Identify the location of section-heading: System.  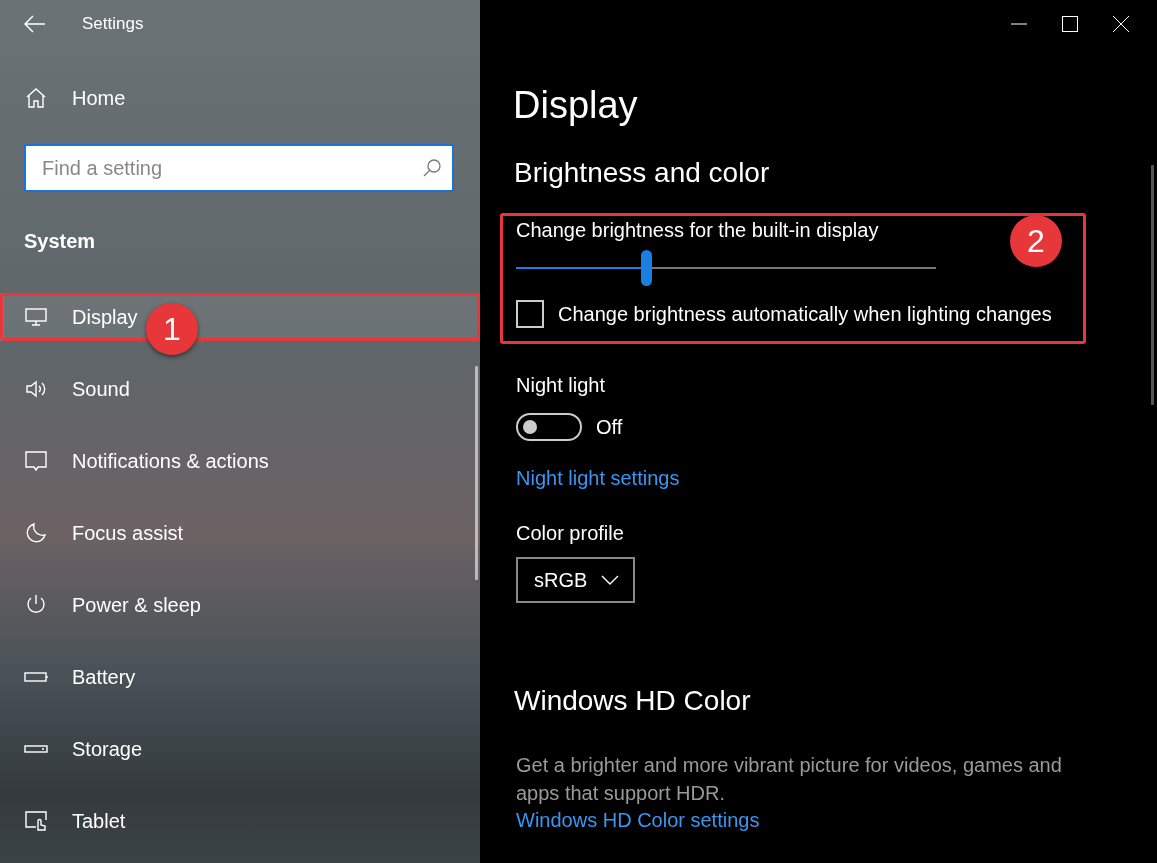
(60, 241).